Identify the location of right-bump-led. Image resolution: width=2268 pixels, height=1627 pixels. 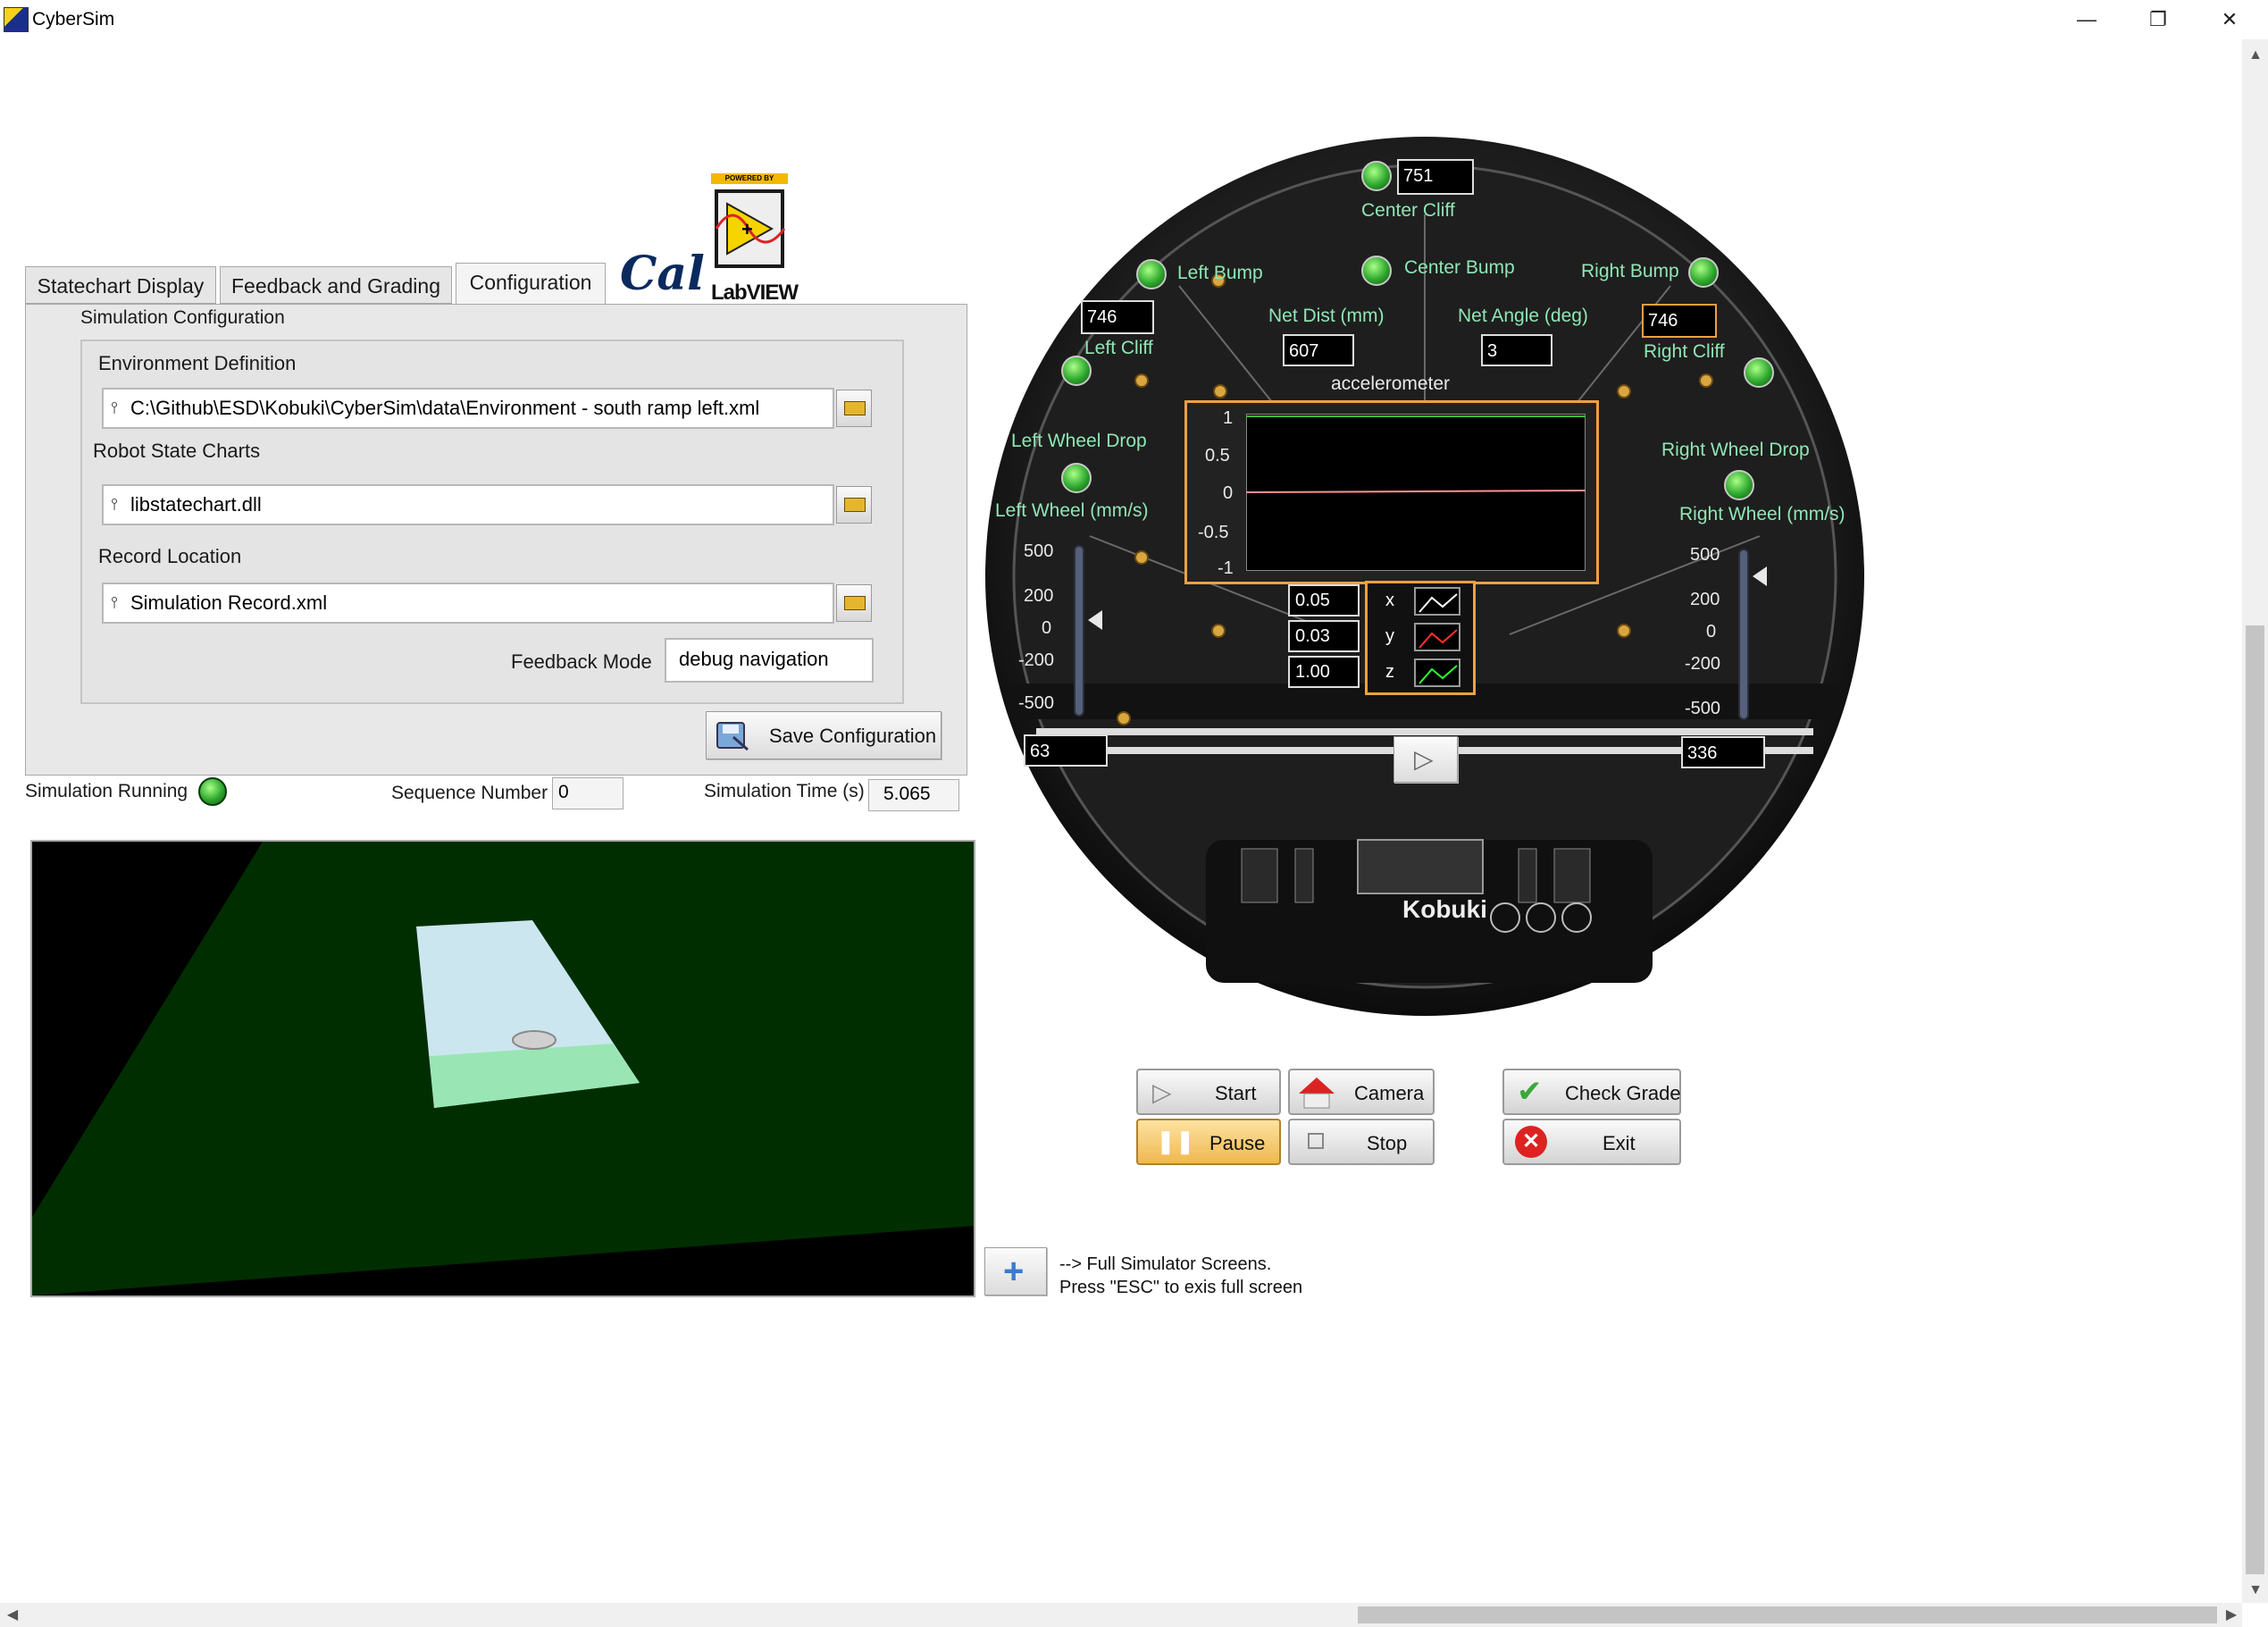
(1703, 272).